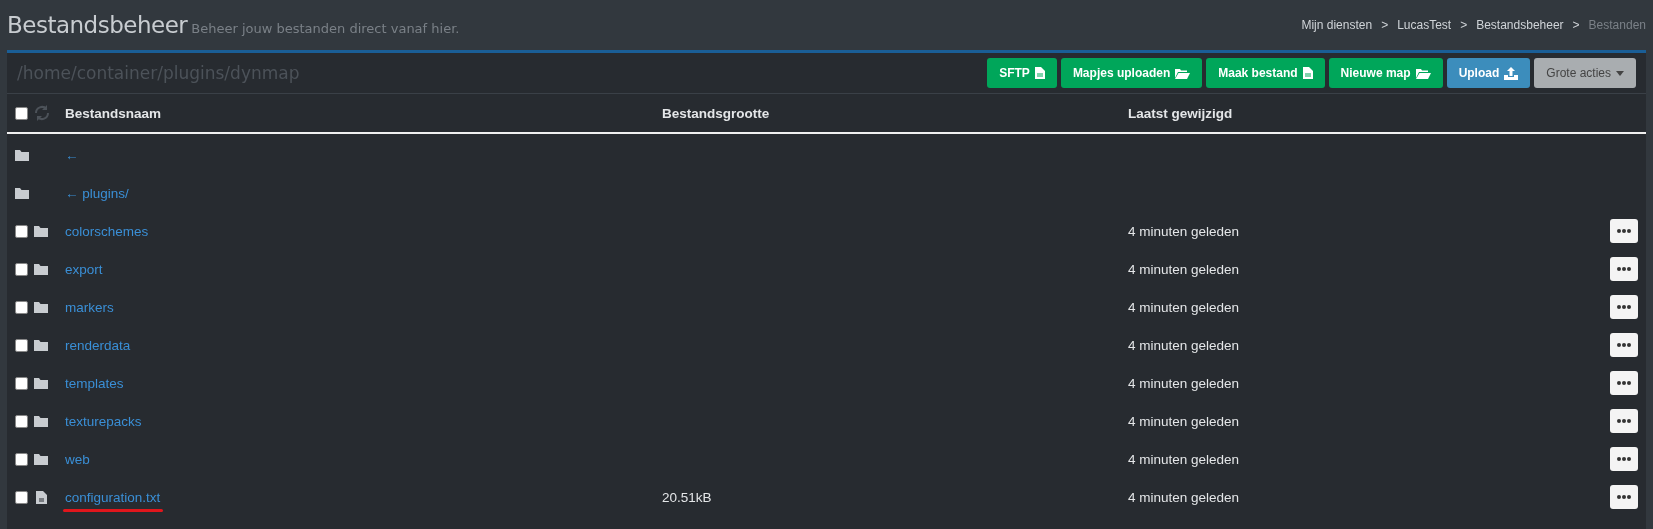 The height and width of the screenshot is (529, 1653). I want to click on breadcrumb-link: Mijn diensten, so click(1337, 25).